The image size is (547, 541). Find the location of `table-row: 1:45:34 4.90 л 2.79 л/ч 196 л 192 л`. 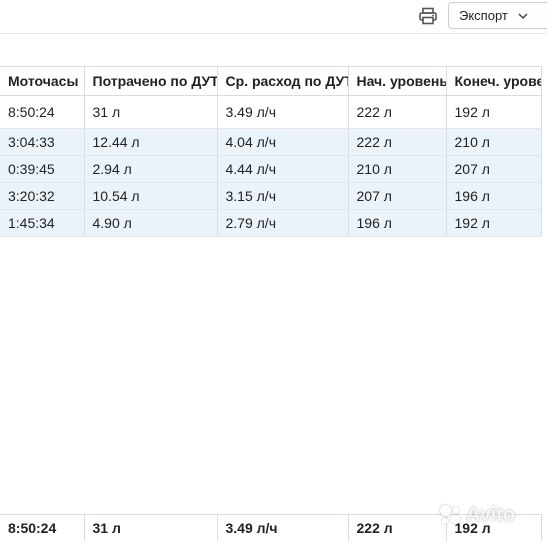

table-row: 1:45:34 4.90 л 2.79 л/ч 196 л 192 л is located at coordinates (270, 223).